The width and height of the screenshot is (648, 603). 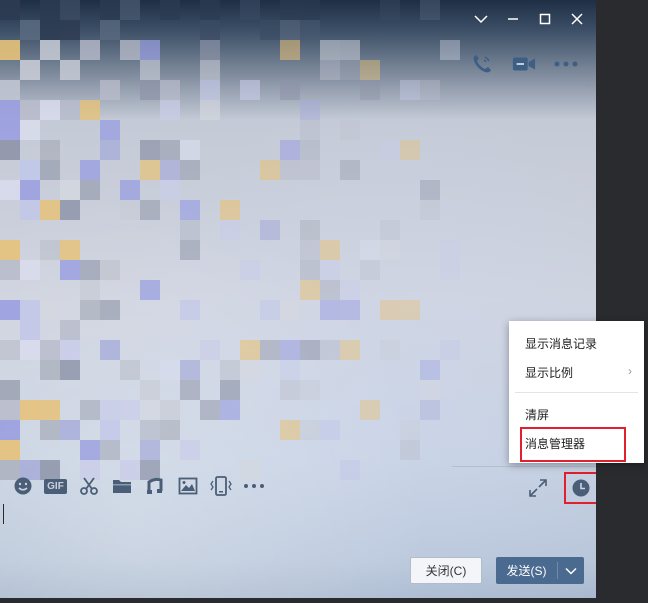 I want to click on expand-icon, so click(x=538, y=488).